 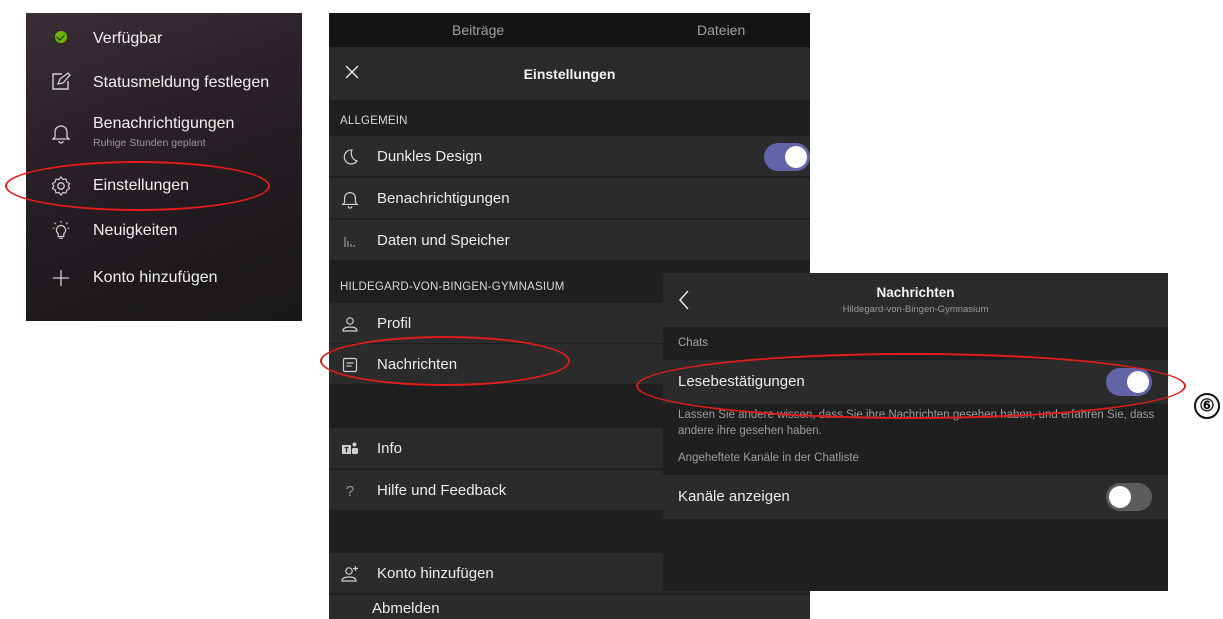 What do you see at coordinates (406, 608) in the screenshot?
I see `setting-label: Abmelden` at bounding box center [406, 608].